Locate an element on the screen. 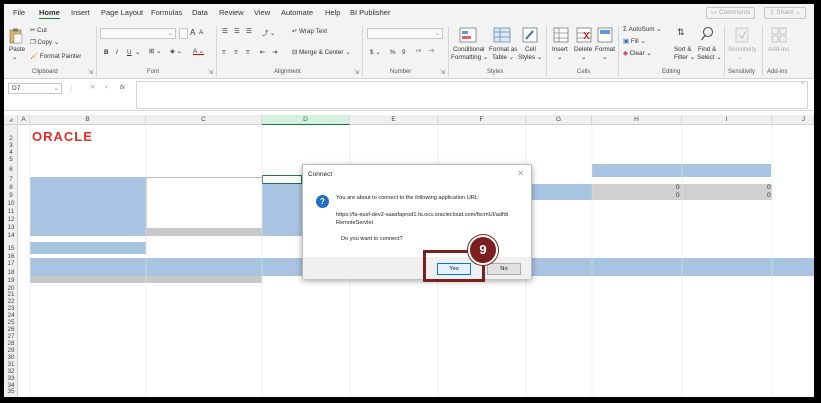  decrease-indent-icon: ⇤ is located at coordinates (262, 52).